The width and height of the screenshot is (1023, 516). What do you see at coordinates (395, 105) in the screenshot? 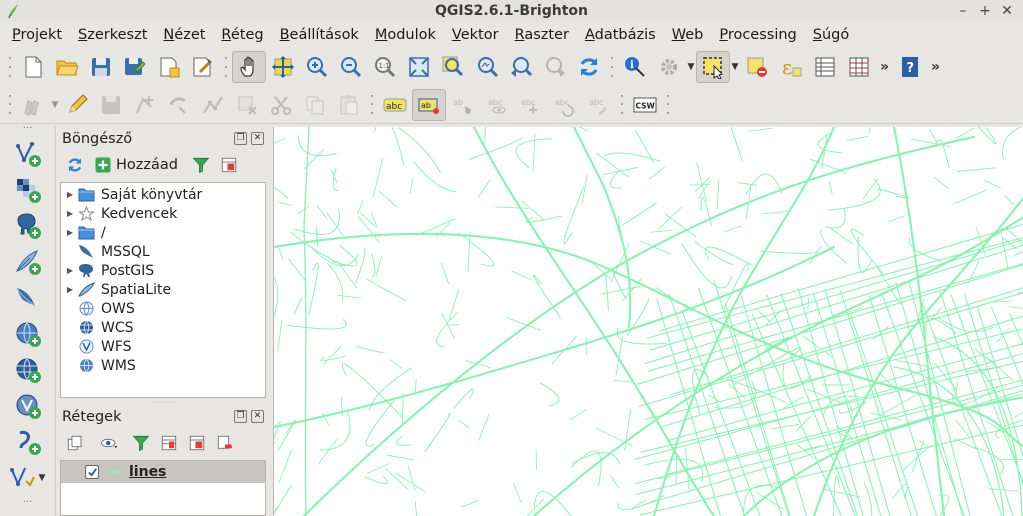
I see `layer-labeling-options-button: abc` at bounding box center [395, 105].